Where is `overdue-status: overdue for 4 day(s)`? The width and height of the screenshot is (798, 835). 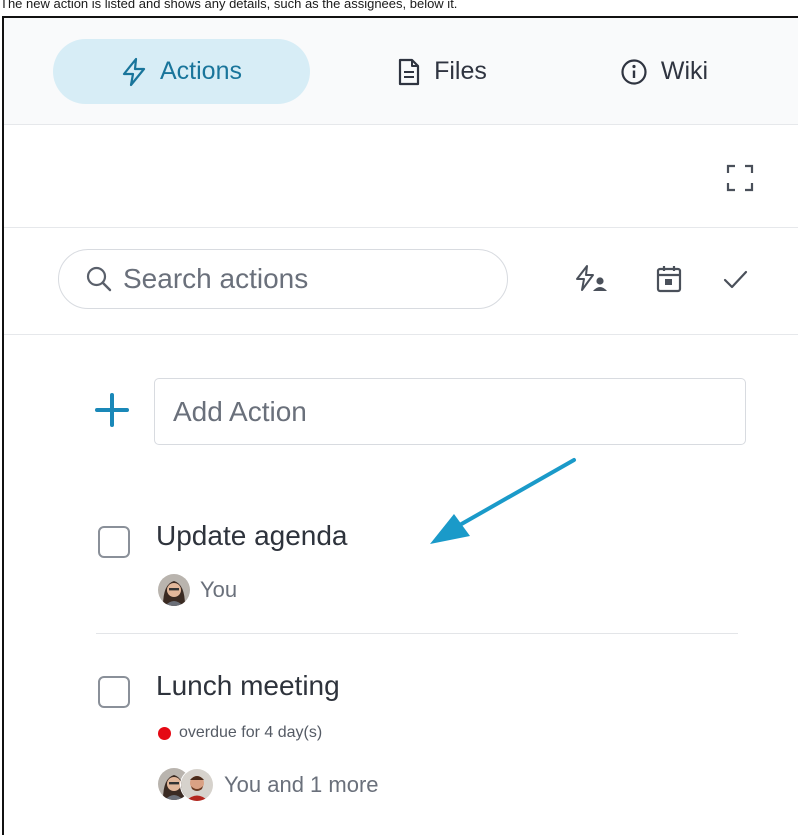 overdue-status: overdue for 4 day(s) is located at coordinates (240, 733).